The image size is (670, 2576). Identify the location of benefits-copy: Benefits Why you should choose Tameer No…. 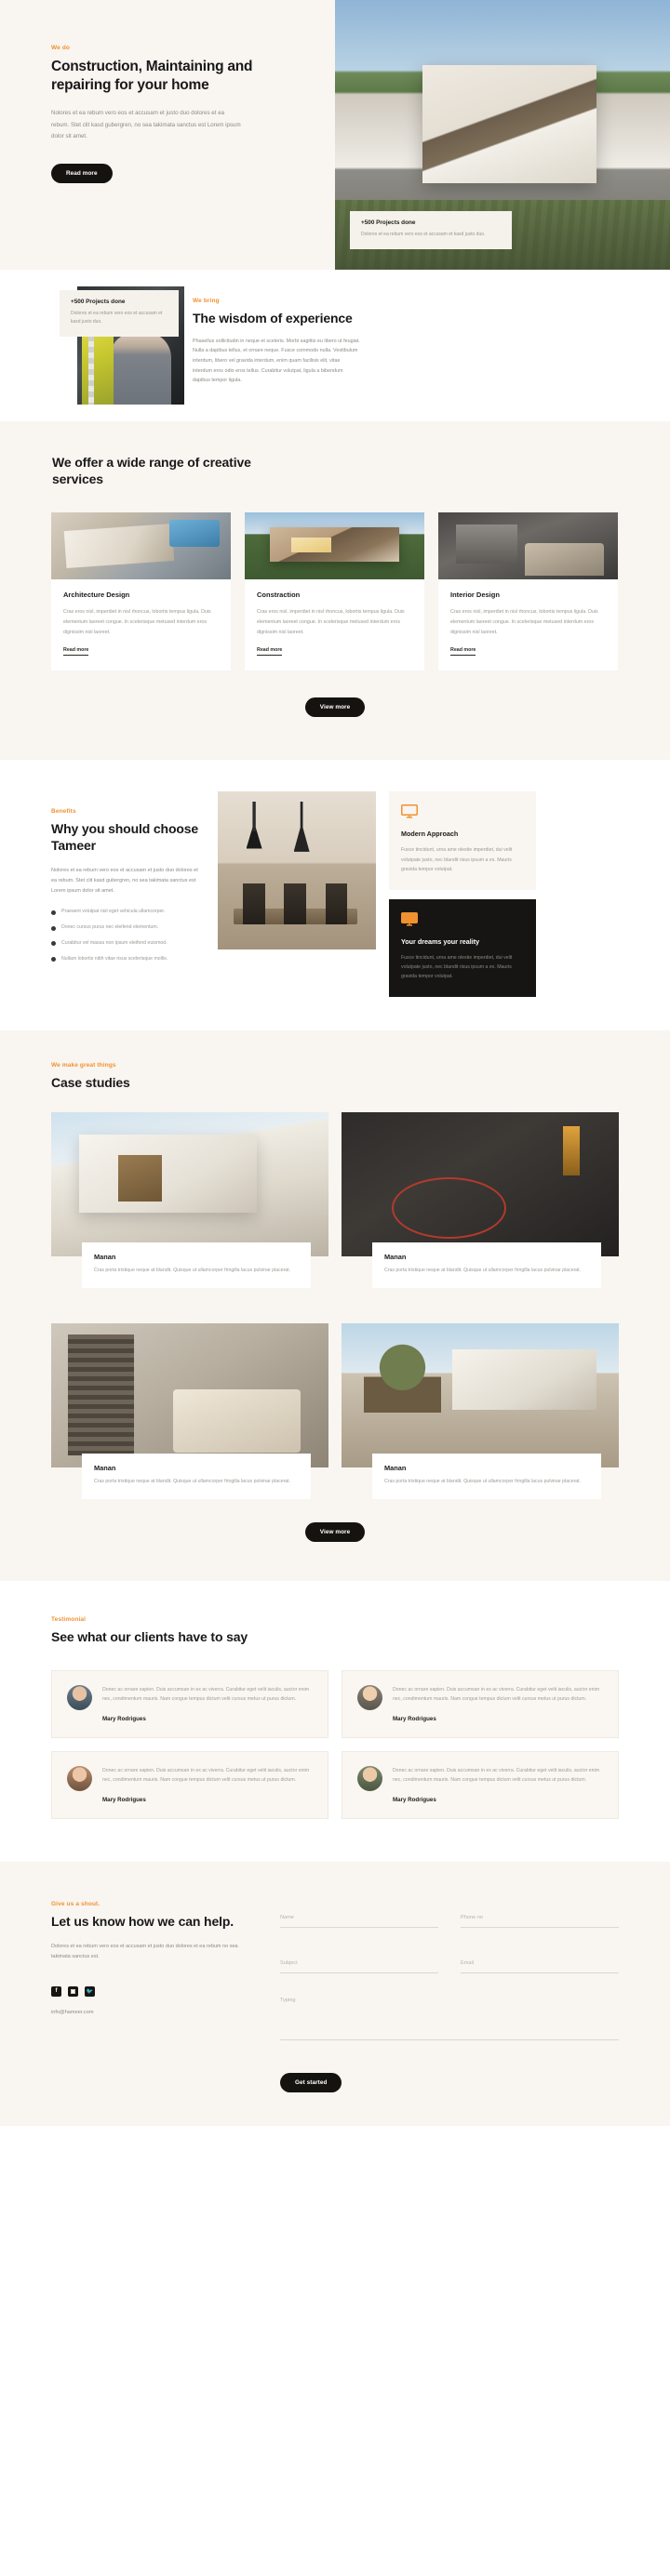
(128, 881).